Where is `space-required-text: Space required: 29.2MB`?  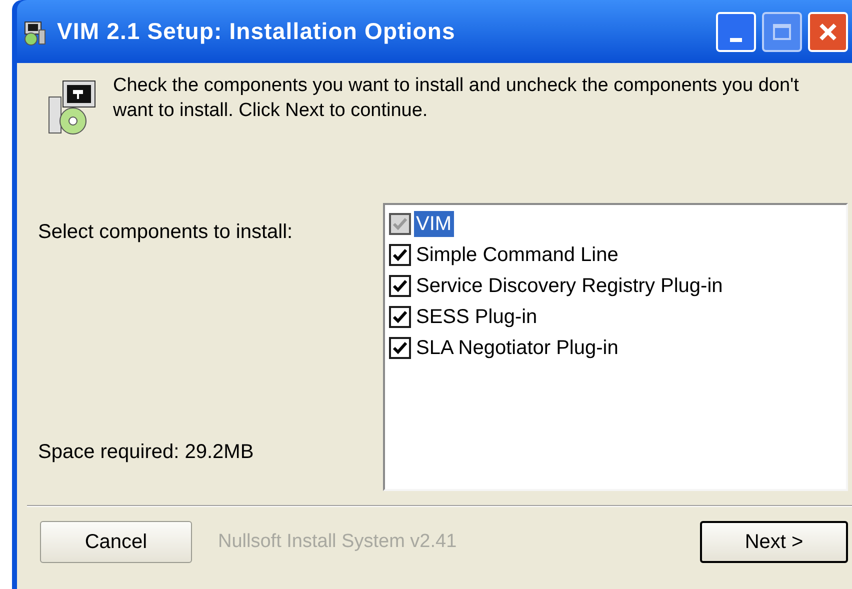
space-required-text: Space required: 29.2MB is located at coordinates (146, 452).